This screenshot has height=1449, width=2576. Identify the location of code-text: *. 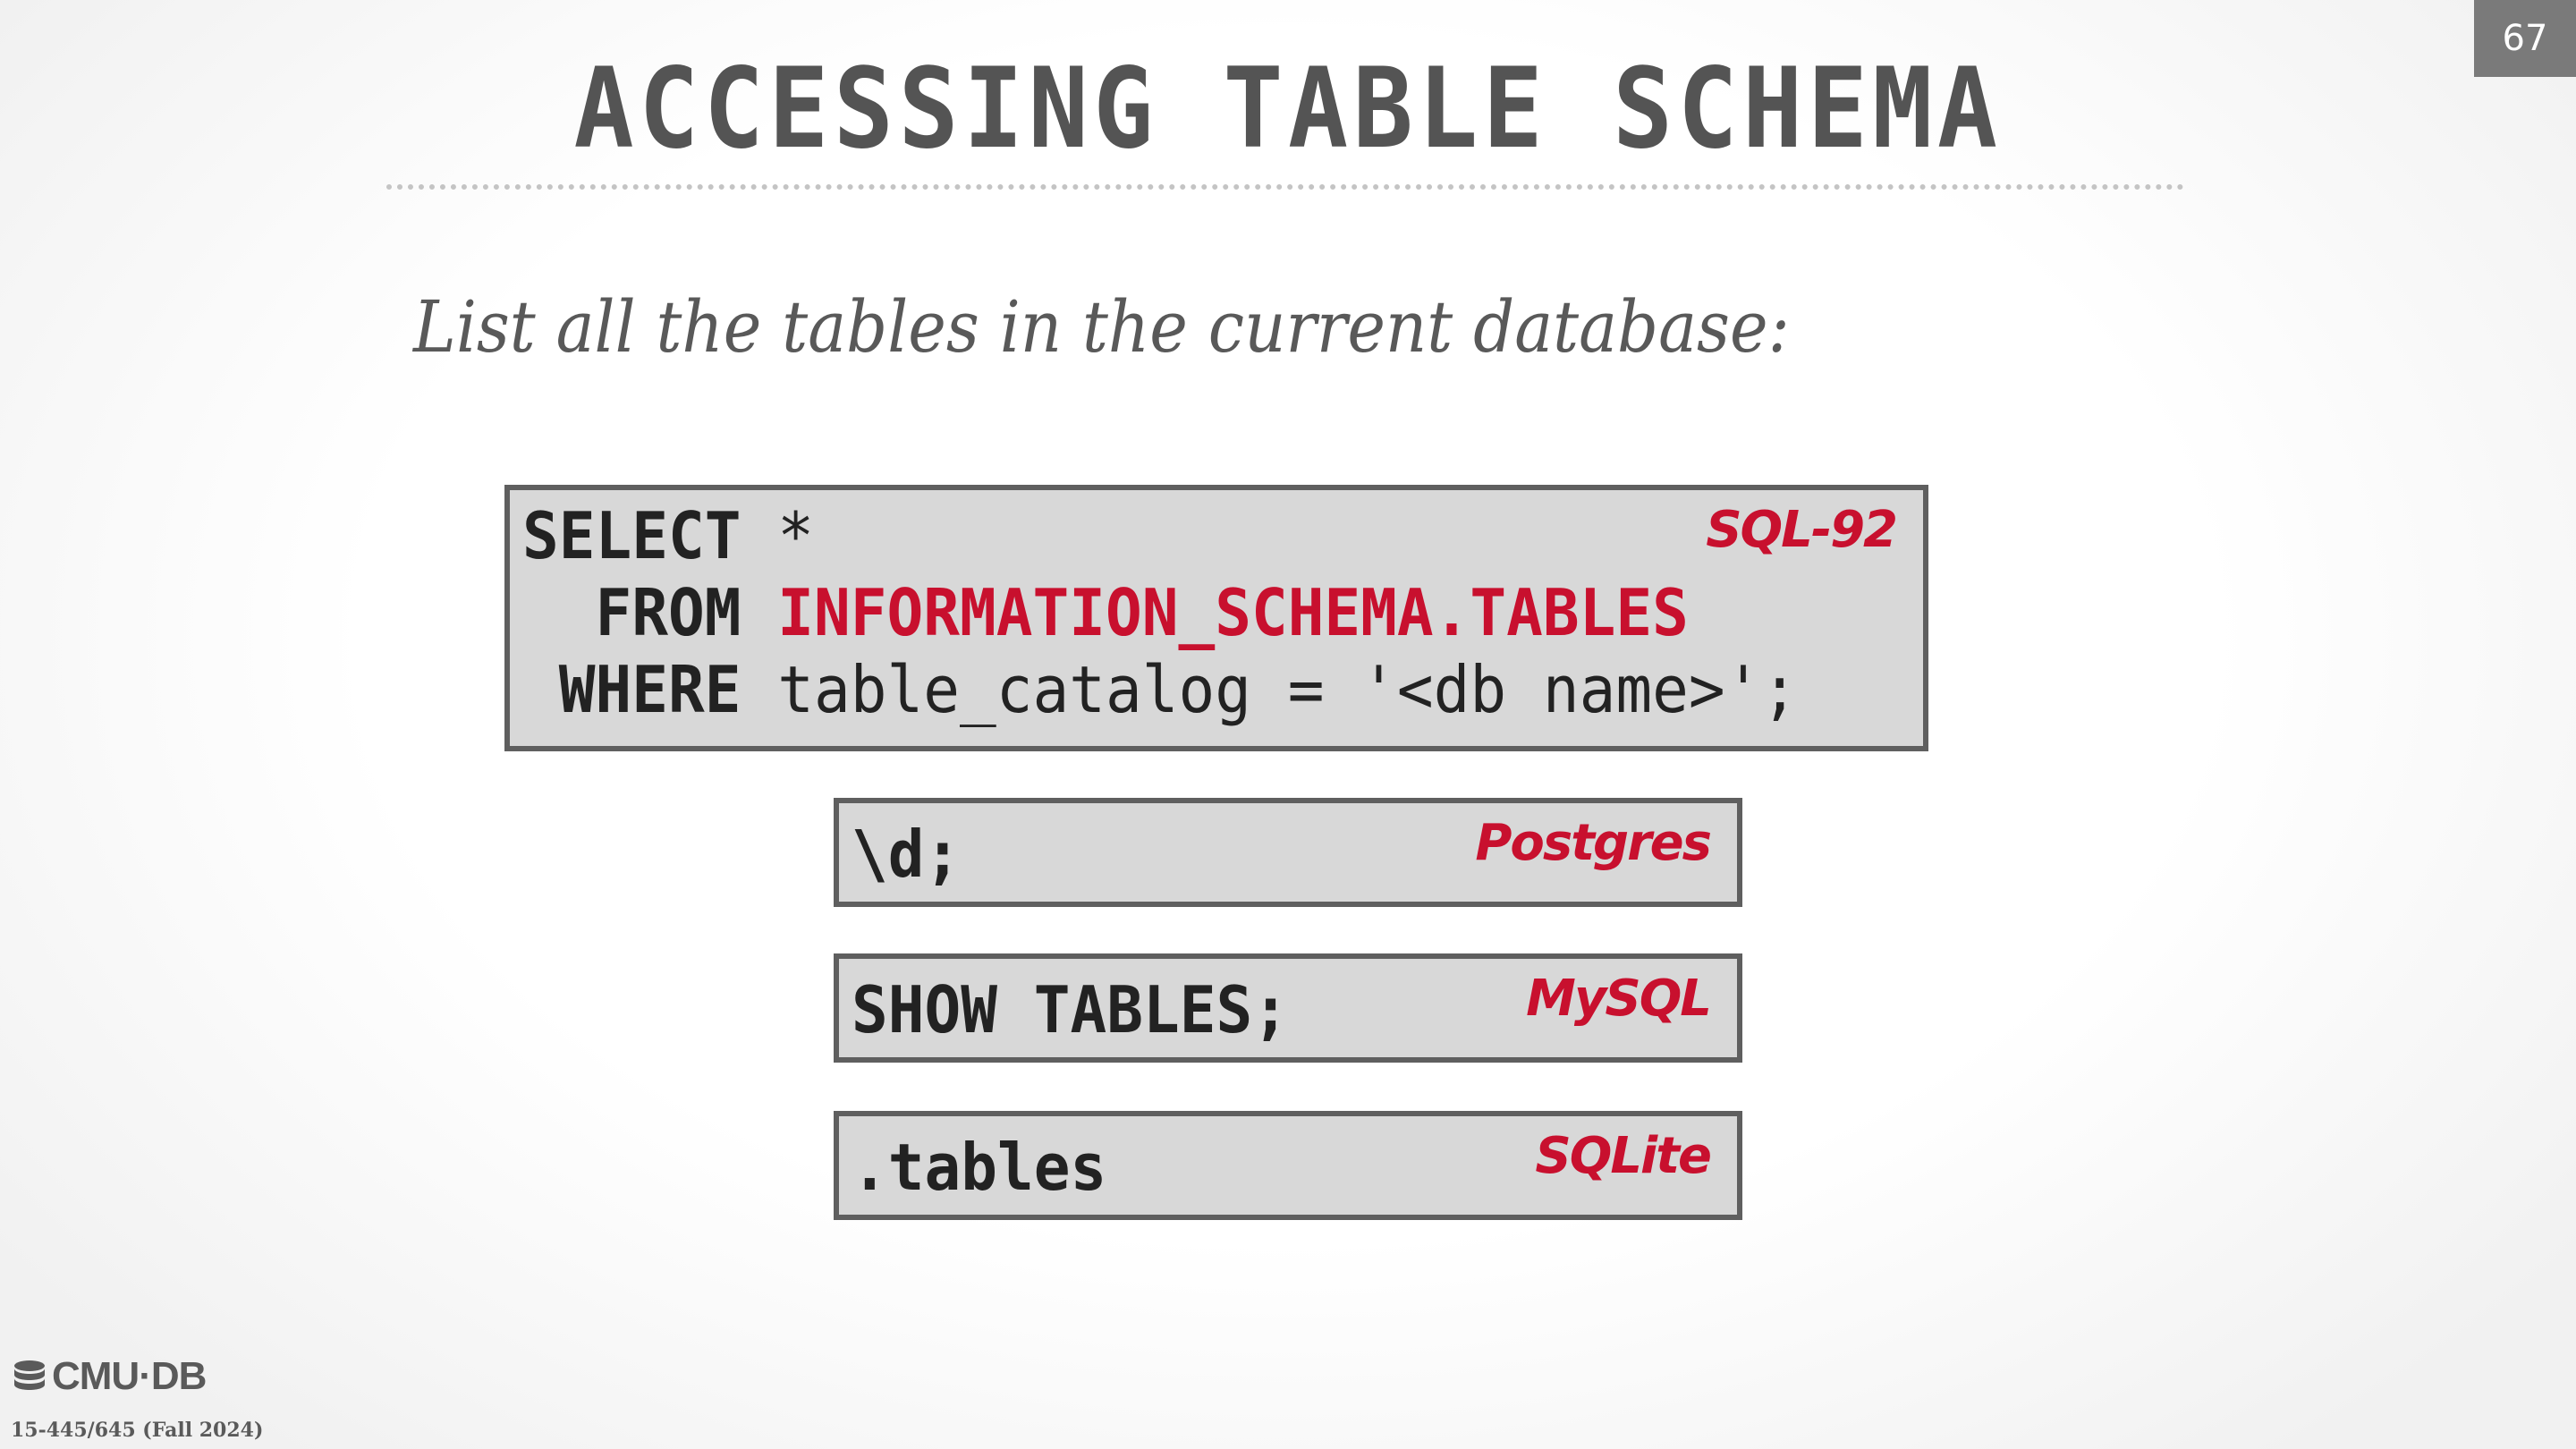
(777, 535).